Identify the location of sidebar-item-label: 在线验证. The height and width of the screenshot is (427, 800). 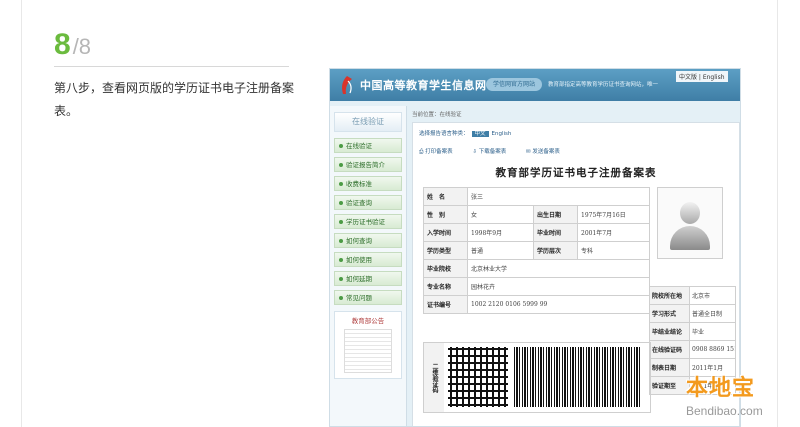
(359, 146).